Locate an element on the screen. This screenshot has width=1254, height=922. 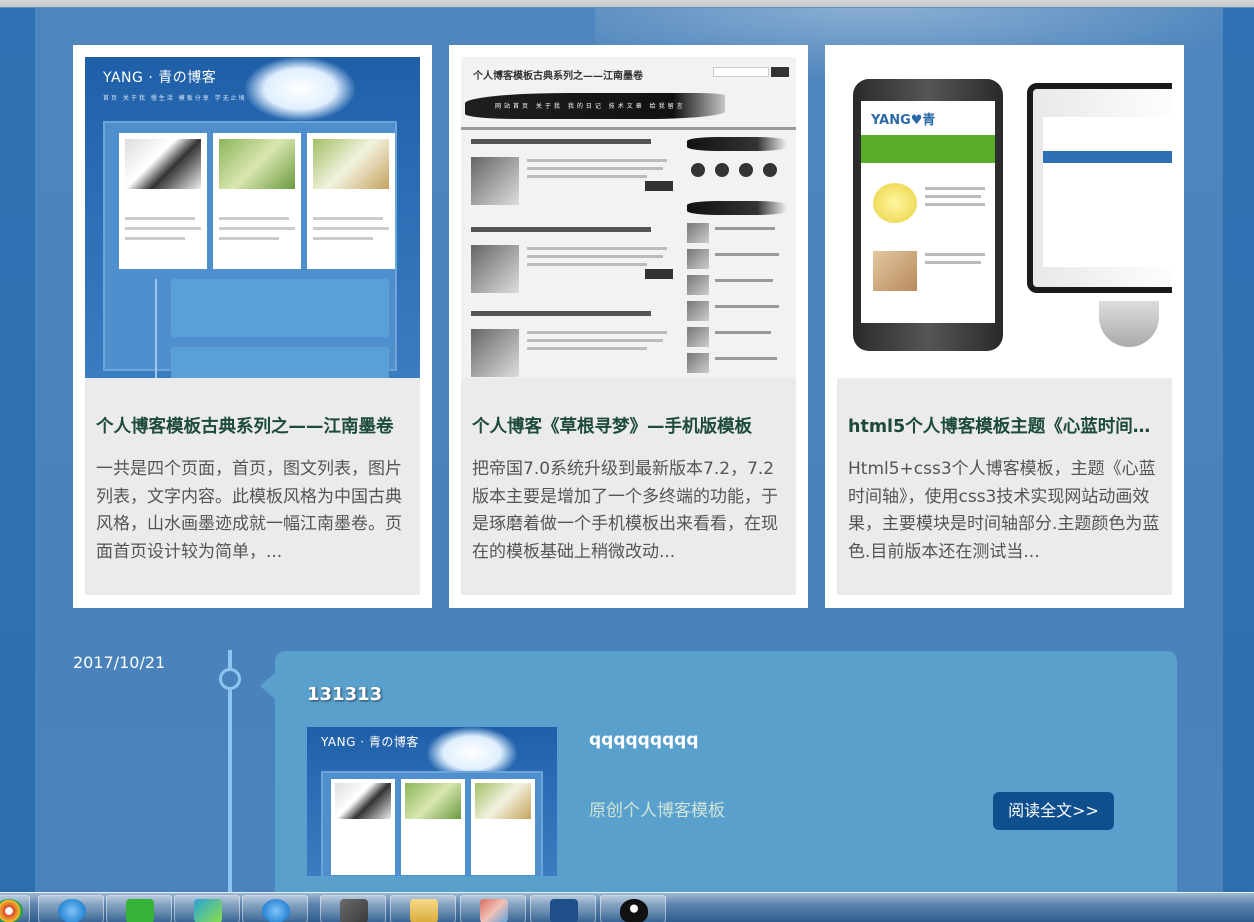
windows-taskbar is located at coordinates (627, 907).